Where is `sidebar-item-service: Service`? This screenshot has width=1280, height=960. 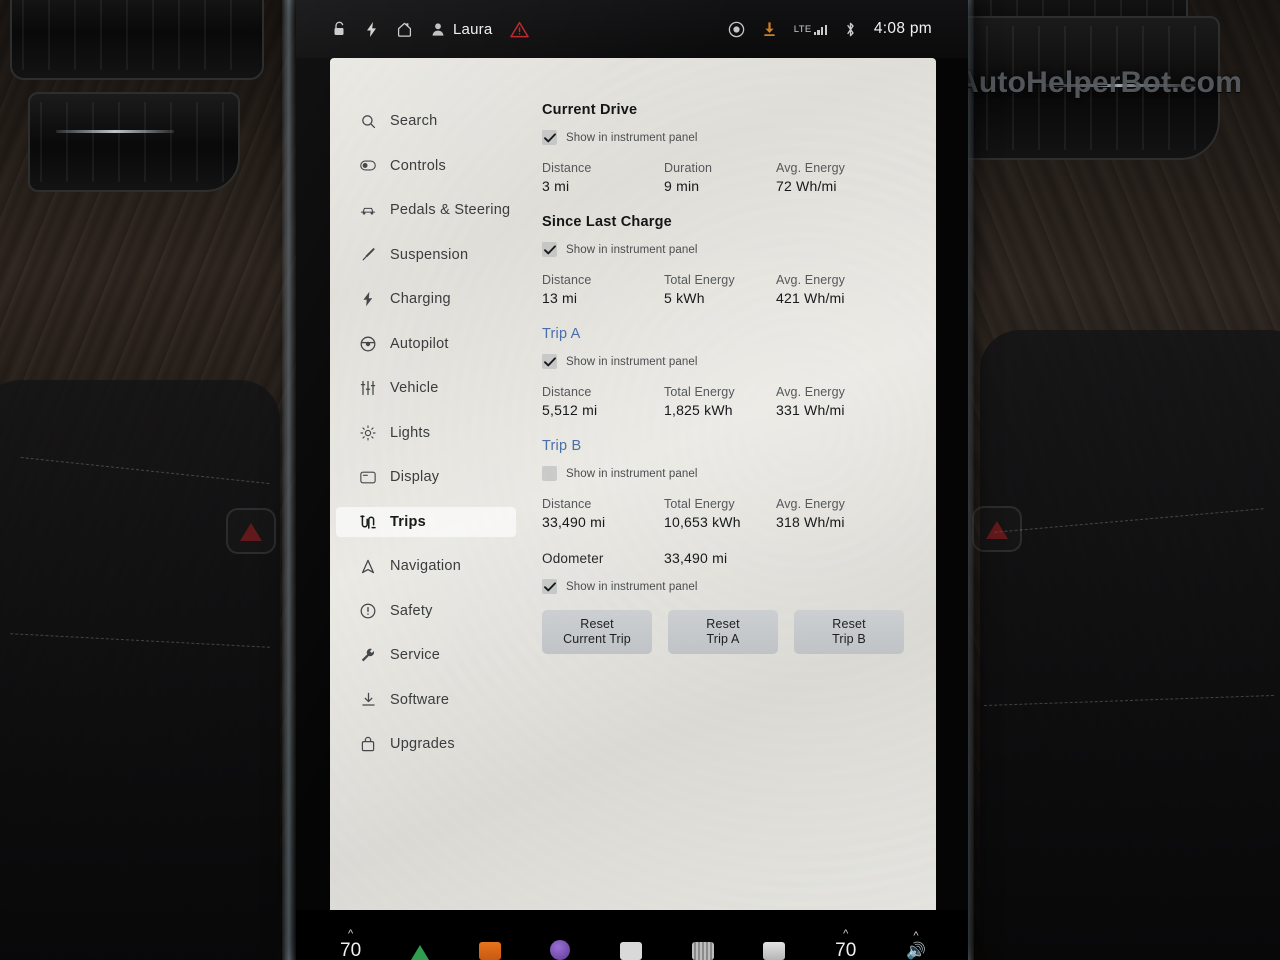 sidebar-item-service: Service is located at coordinates (426, 655).